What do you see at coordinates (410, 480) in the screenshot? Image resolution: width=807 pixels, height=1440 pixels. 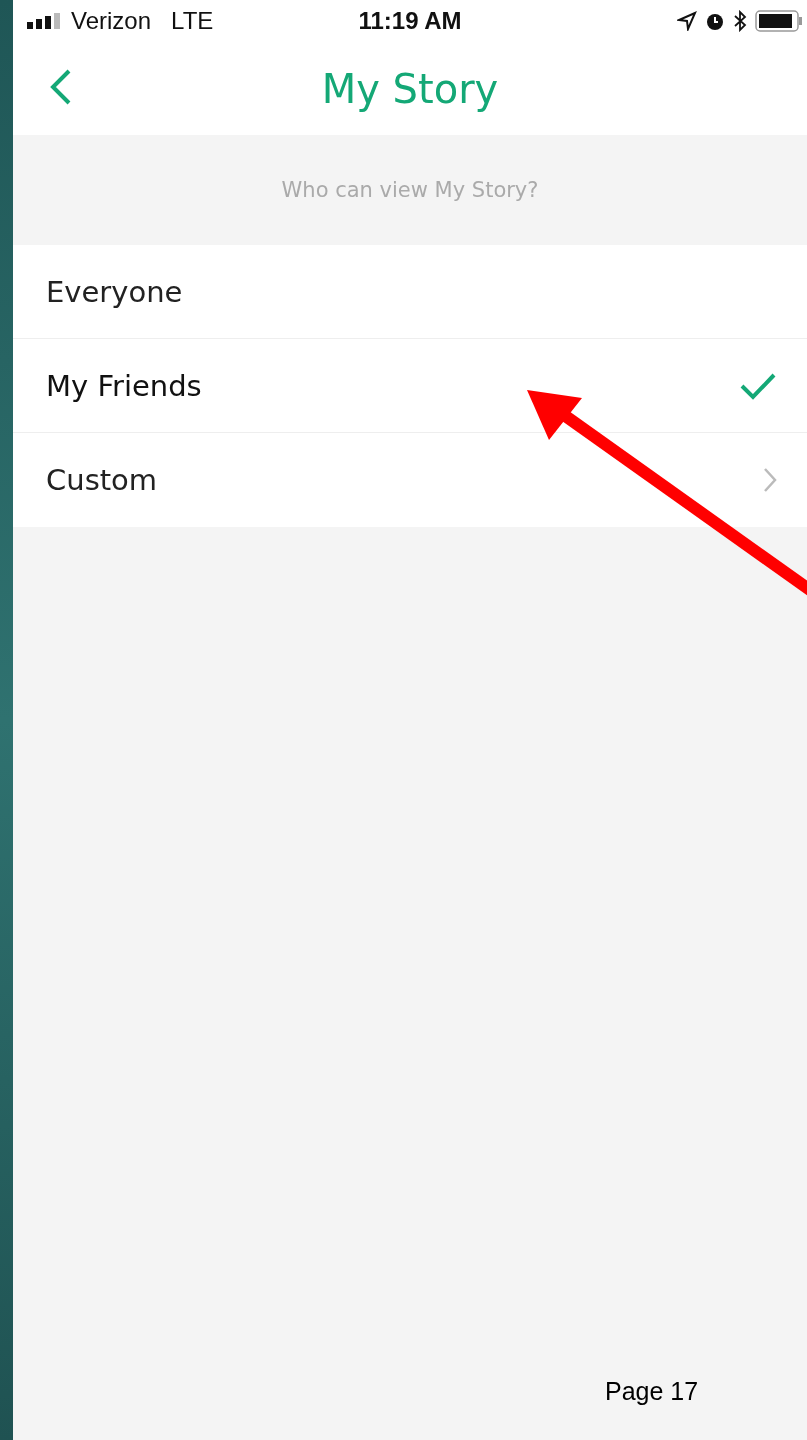 I see `option-row: Custom` at bounding box center [410, 480].